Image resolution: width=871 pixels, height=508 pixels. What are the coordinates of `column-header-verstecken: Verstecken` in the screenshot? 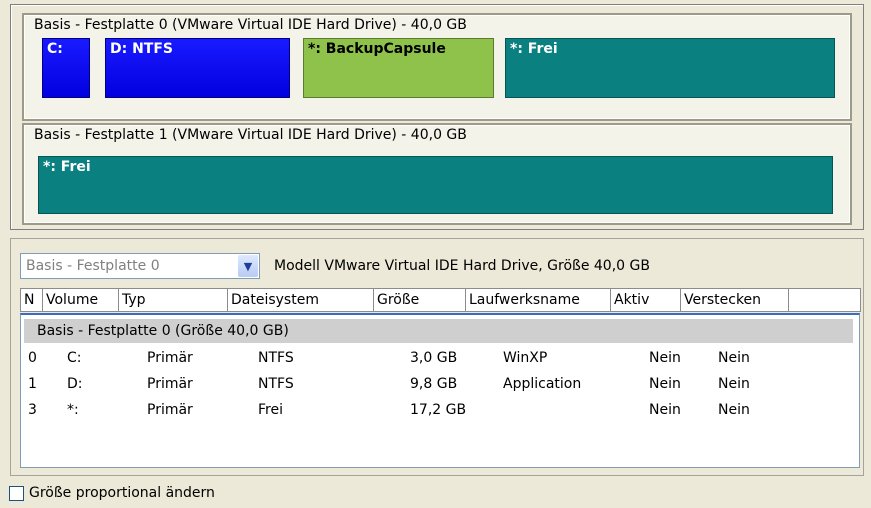 It's located at (735, 300).